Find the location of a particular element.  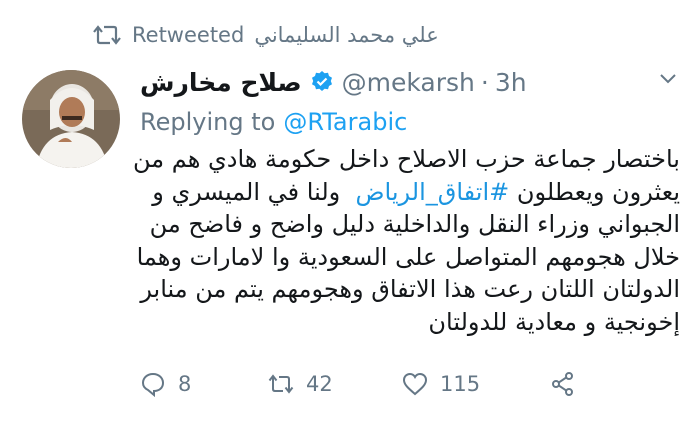

retweeted-by-name: علي محمد السليماني is located at coordinates (346, 35).